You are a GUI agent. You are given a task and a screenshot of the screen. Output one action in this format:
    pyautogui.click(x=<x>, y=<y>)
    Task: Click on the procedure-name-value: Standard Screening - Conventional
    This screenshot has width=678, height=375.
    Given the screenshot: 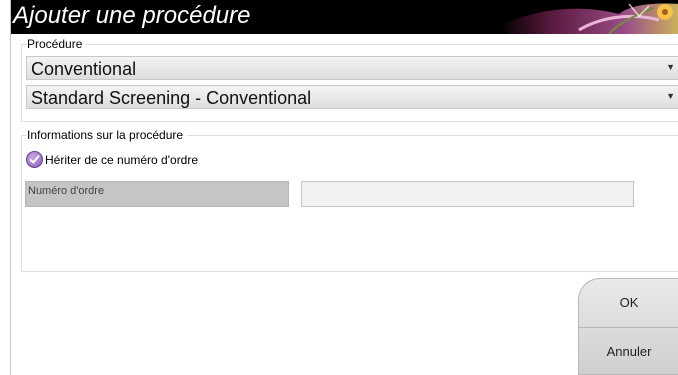 What is the action you would take?
    pyautogui.click(x=171, y=98)
    